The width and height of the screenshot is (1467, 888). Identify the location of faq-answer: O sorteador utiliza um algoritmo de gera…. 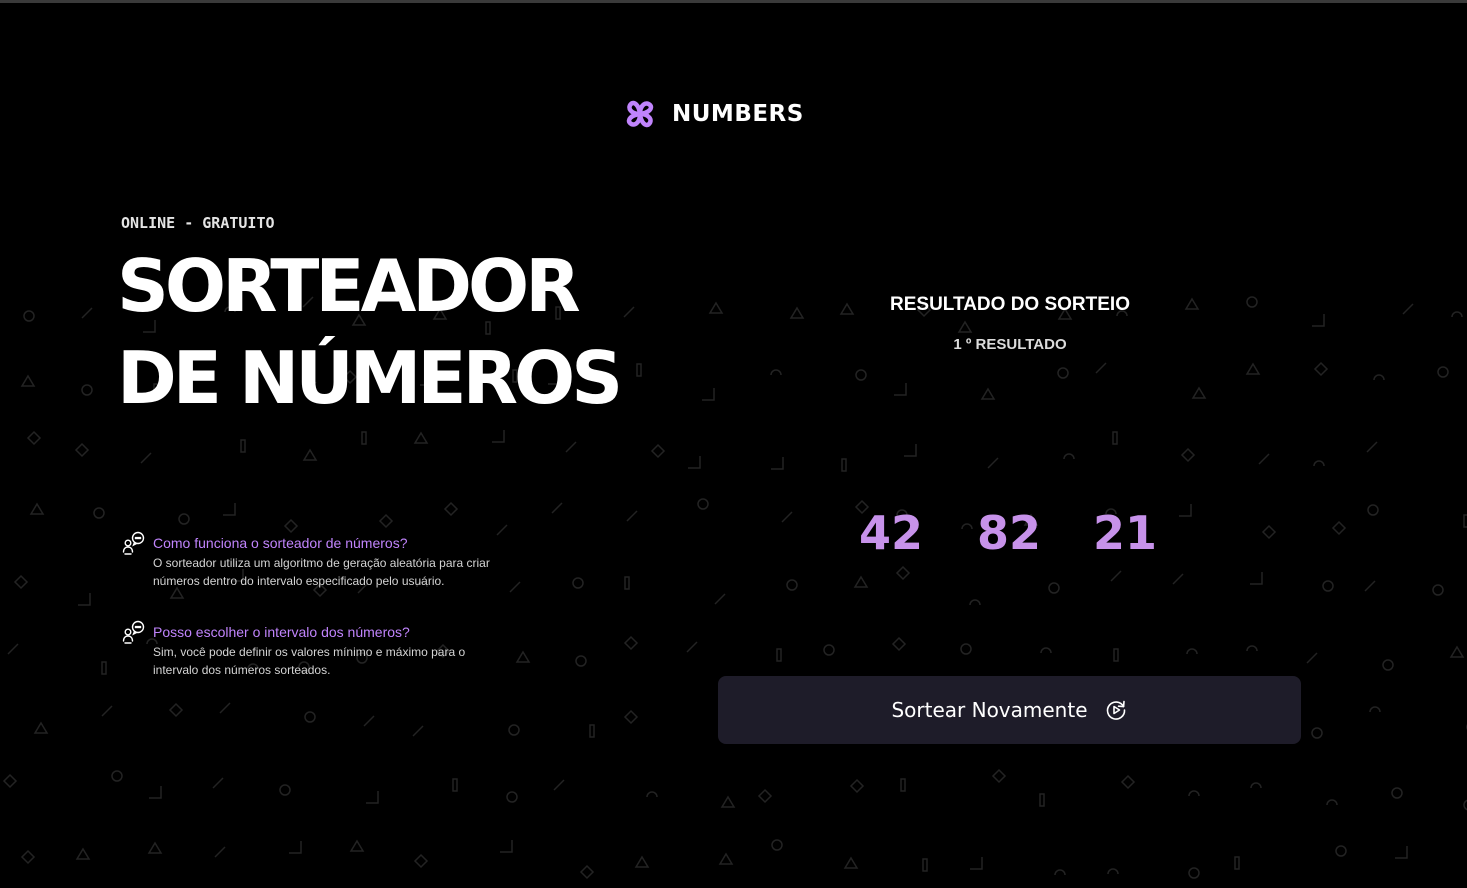
(321, 572).